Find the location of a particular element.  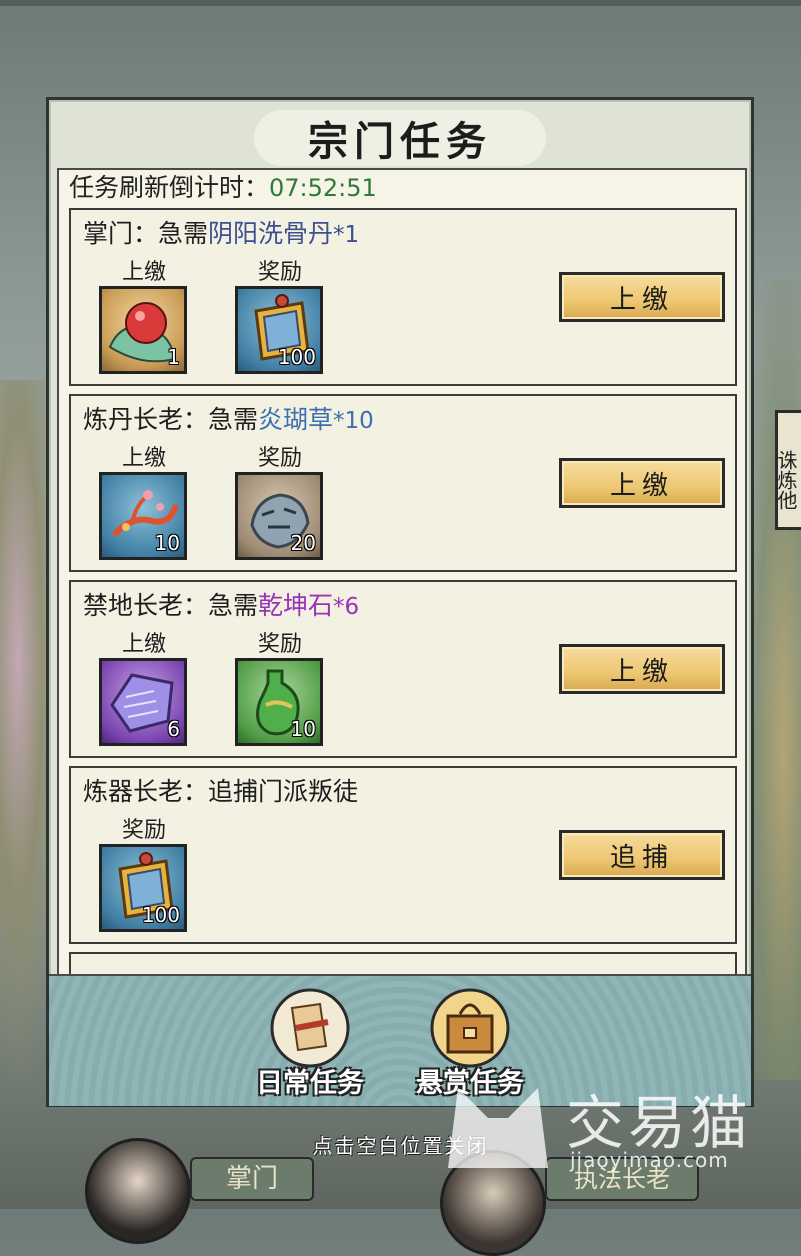

task-prefix: 炼器长老：追捕门派叛徒 is located at coordinates (221, 791).